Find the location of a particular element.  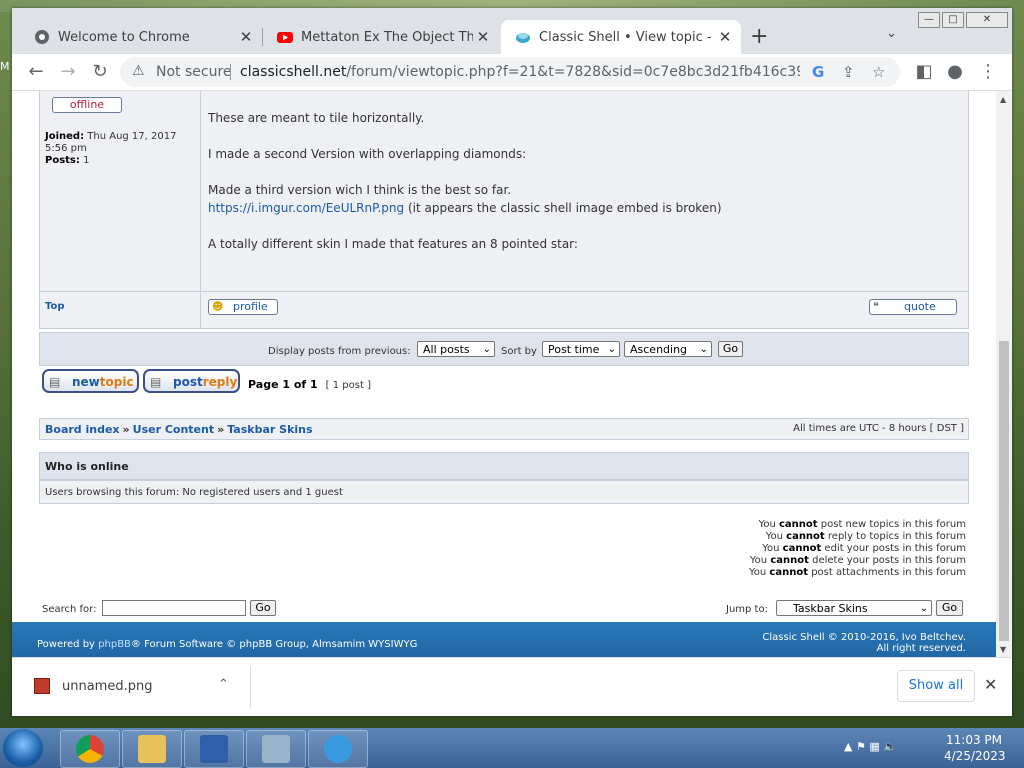

flag-icon: ⚑ is located at coordinates (860, 746).